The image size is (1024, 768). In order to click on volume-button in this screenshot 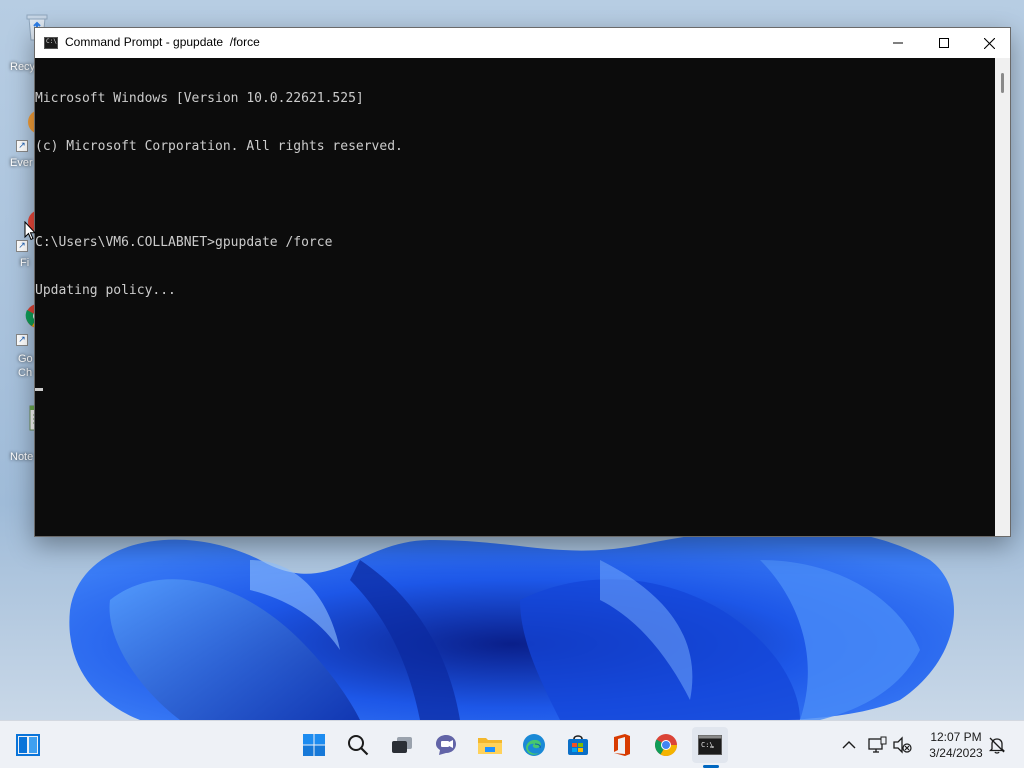, I will do `click(902, 745)`.